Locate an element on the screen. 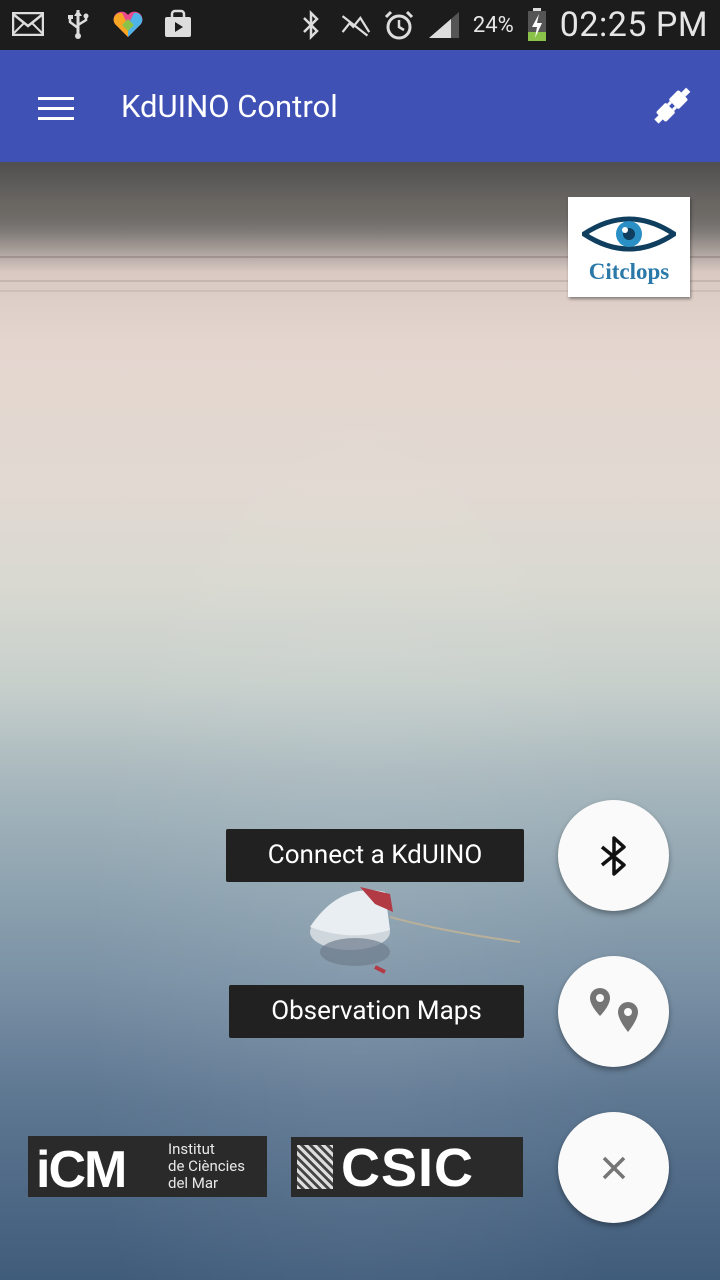 The width and height of the screenshot is (720, 1280). csic-logo-mark: CSIC is located at coordinates (408, 1168).